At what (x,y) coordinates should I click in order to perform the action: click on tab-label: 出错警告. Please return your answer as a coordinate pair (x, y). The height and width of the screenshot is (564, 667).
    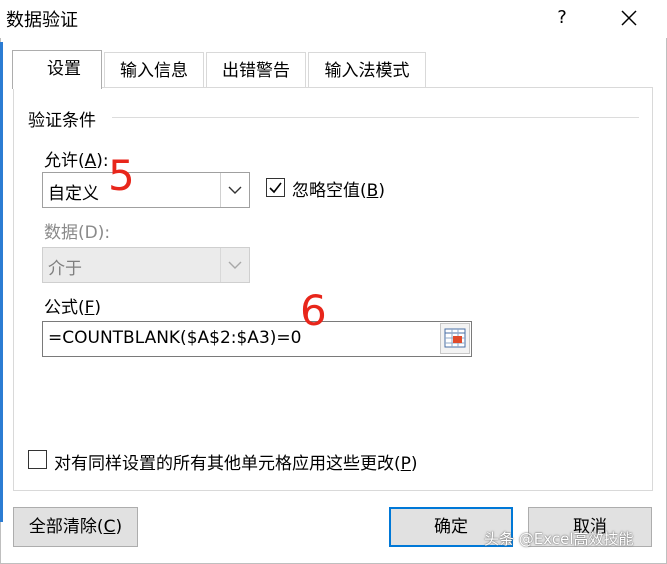
    Looking at the image, I should click on (256, 71).